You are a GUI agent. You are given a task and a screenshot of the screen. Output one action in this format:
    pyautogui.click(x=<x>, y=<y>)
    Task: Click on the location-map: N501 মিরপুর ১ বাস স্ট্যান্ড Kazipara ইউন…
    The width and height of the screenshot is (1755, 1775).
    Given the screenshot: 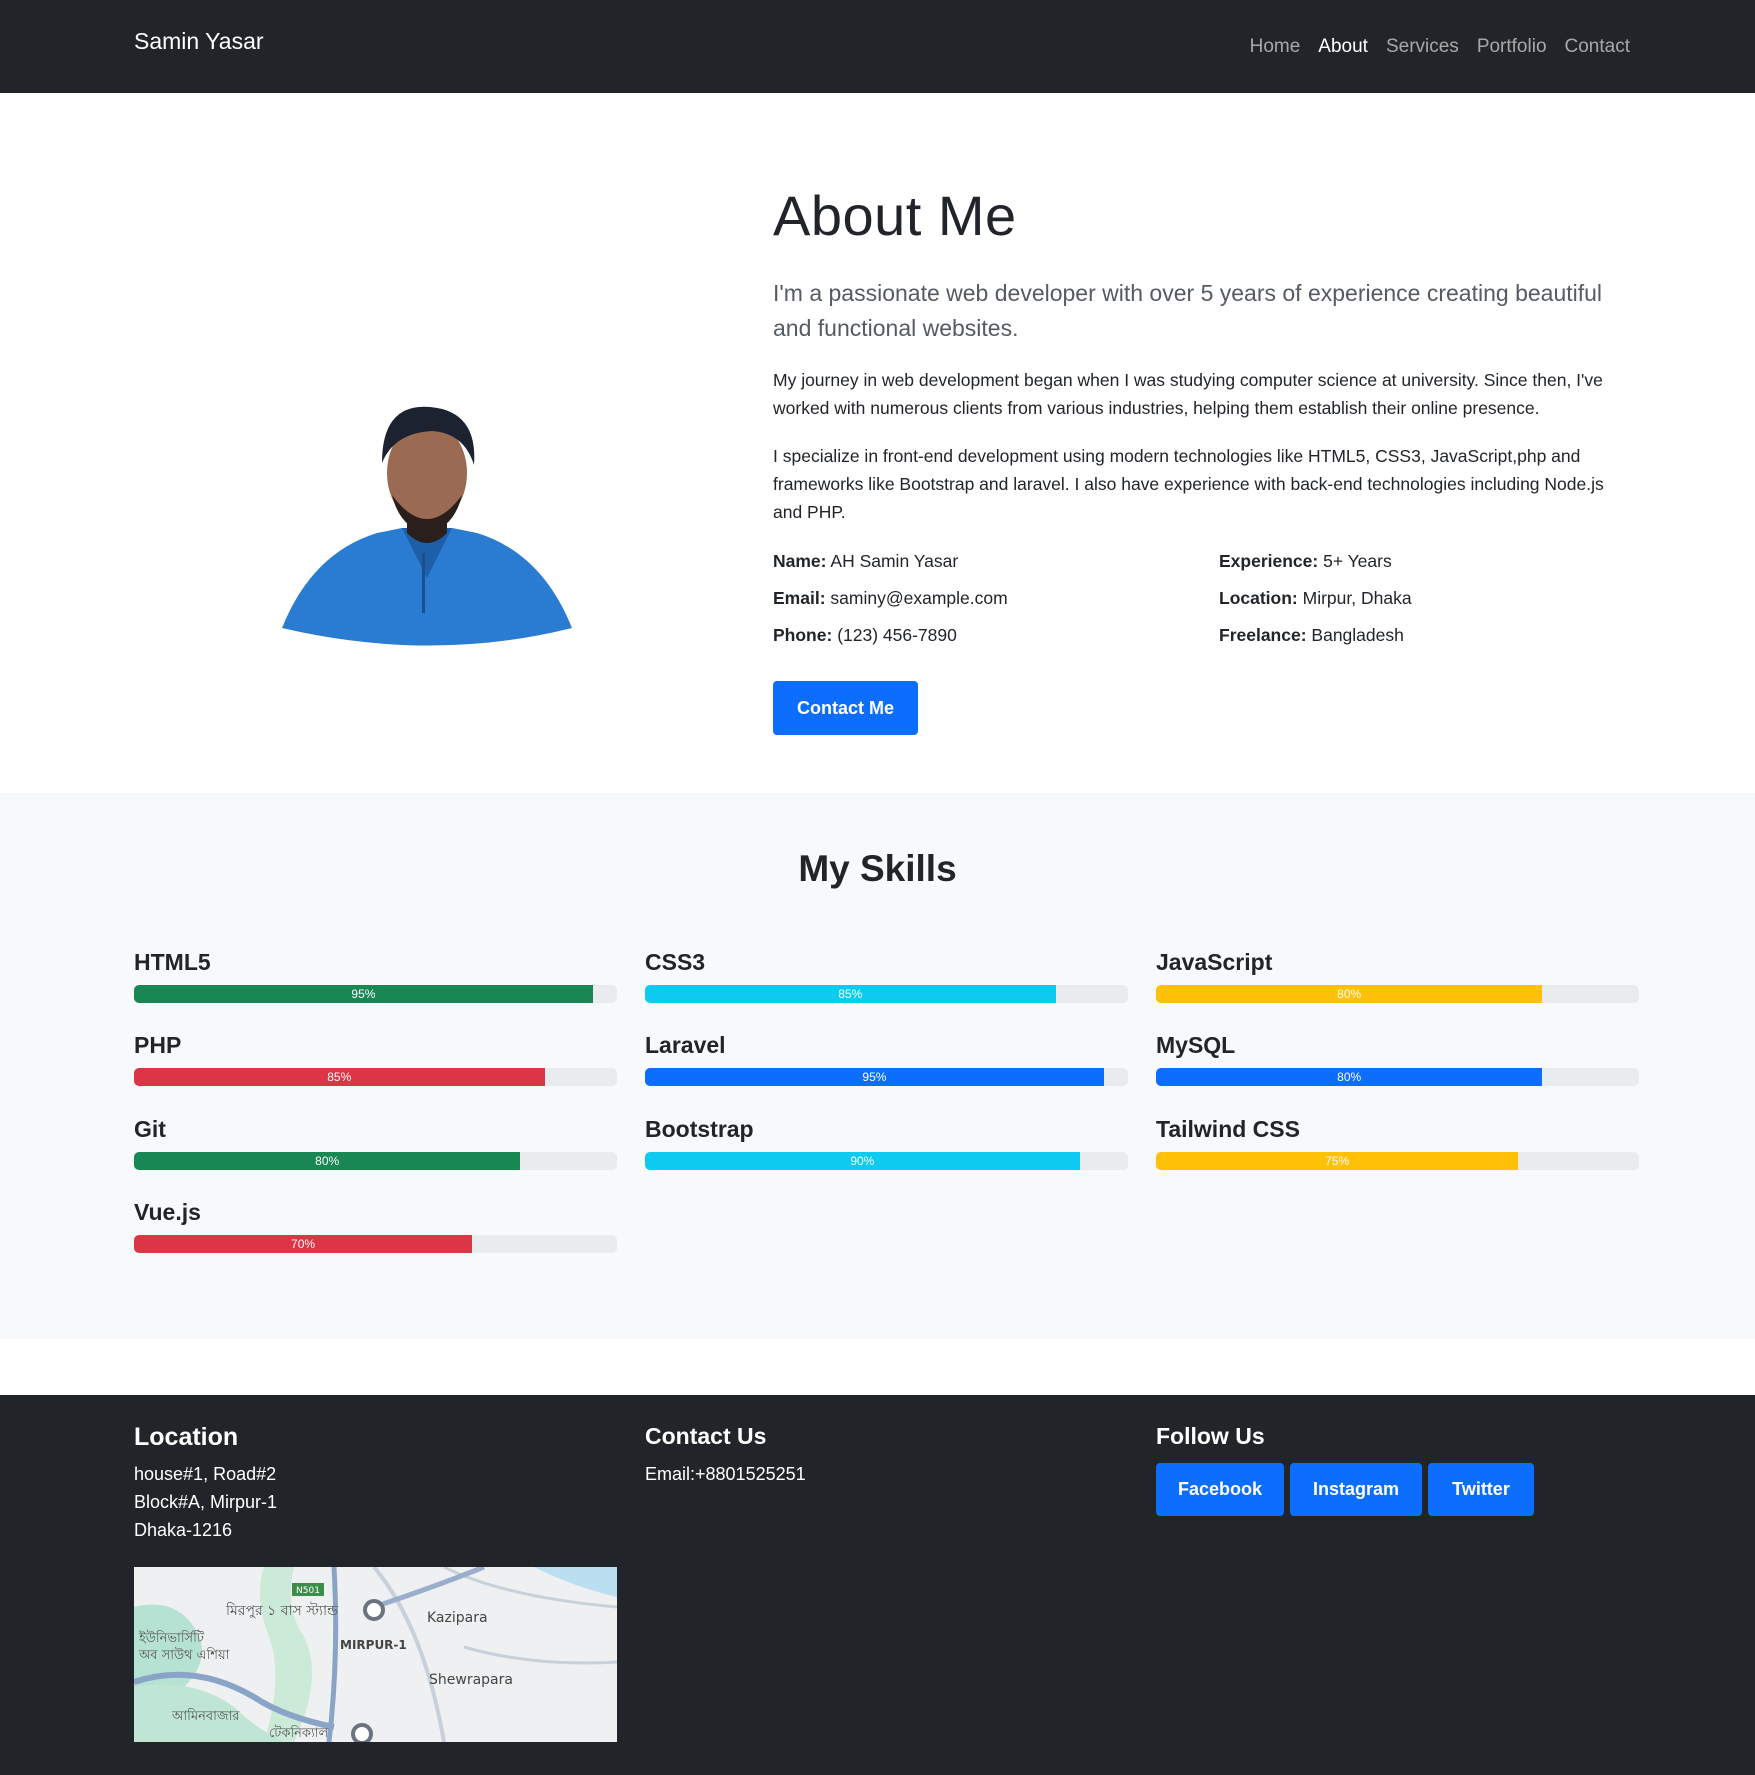 What is the action you would take?
    pyautogui.click(x=375, y=1654)
    